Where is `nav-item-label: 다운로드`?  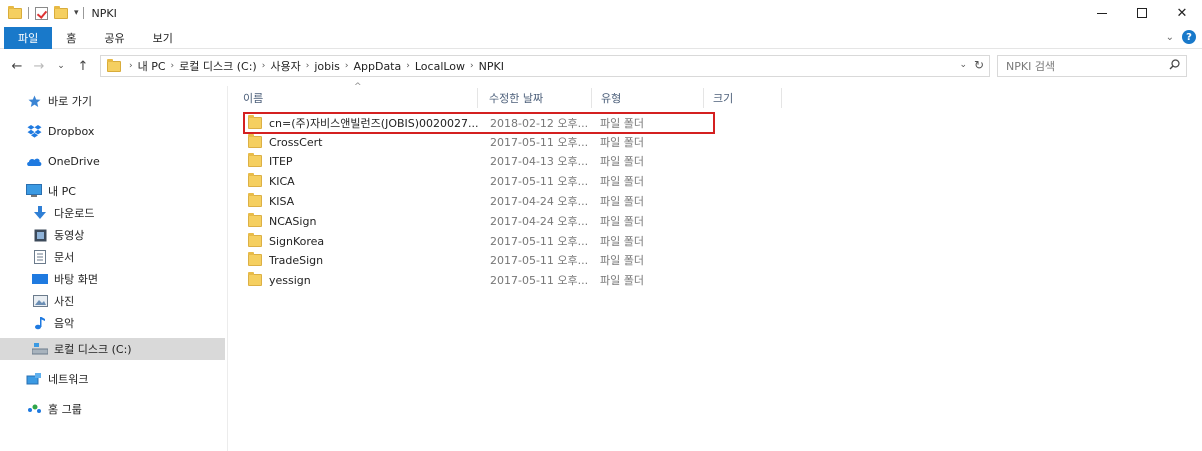
nav-item-label: 다운로드 is located at coordinates (74, 213).